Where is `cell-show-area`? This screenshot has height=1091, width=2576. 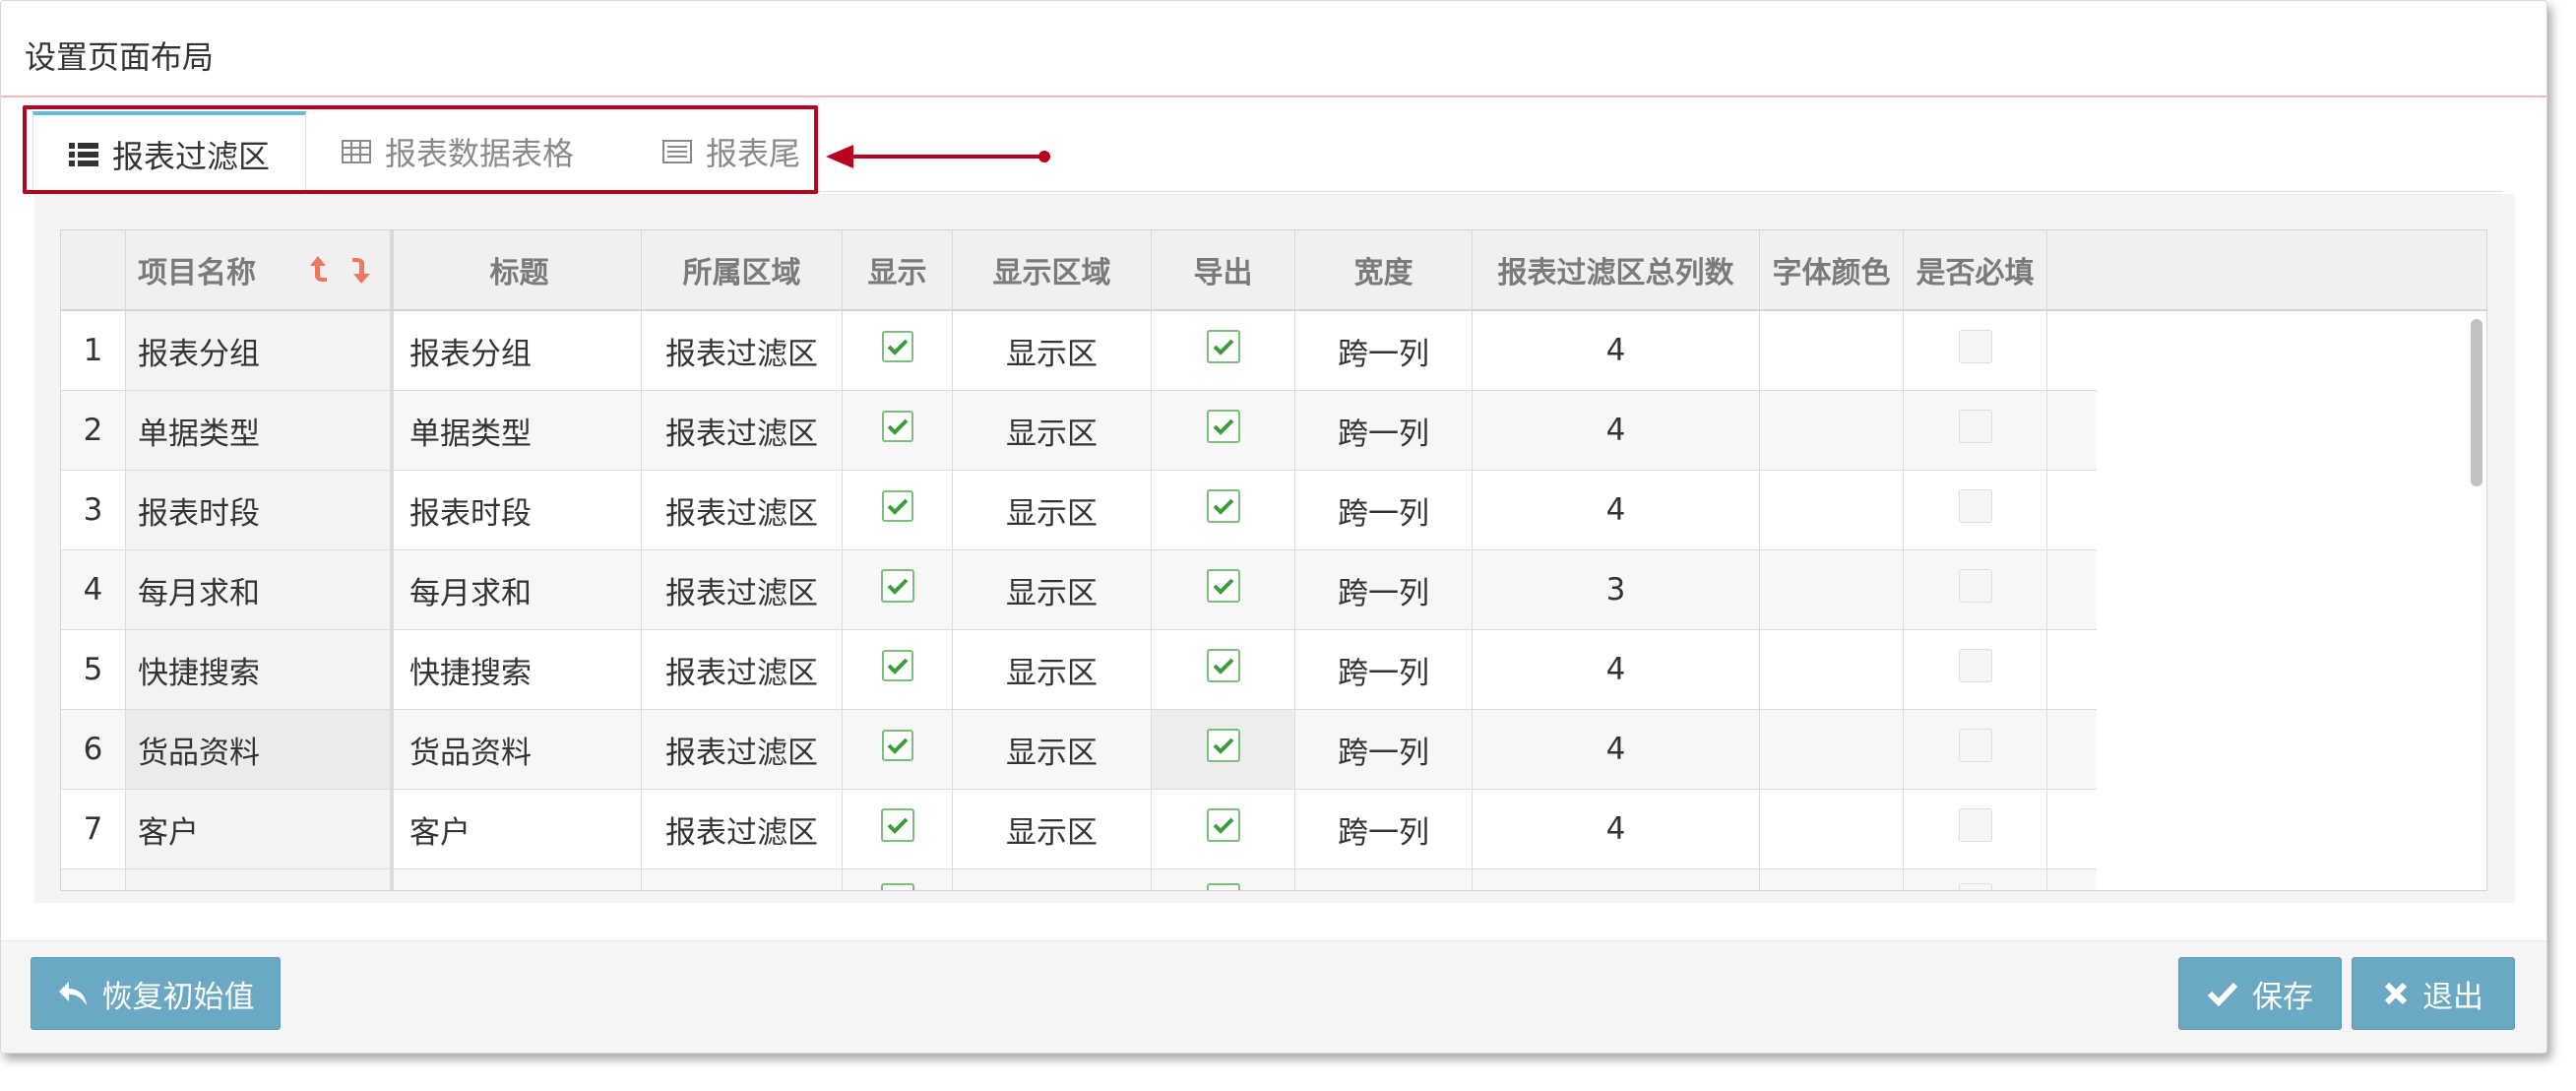 cell-show-area is located at coordinates (1052, 879).